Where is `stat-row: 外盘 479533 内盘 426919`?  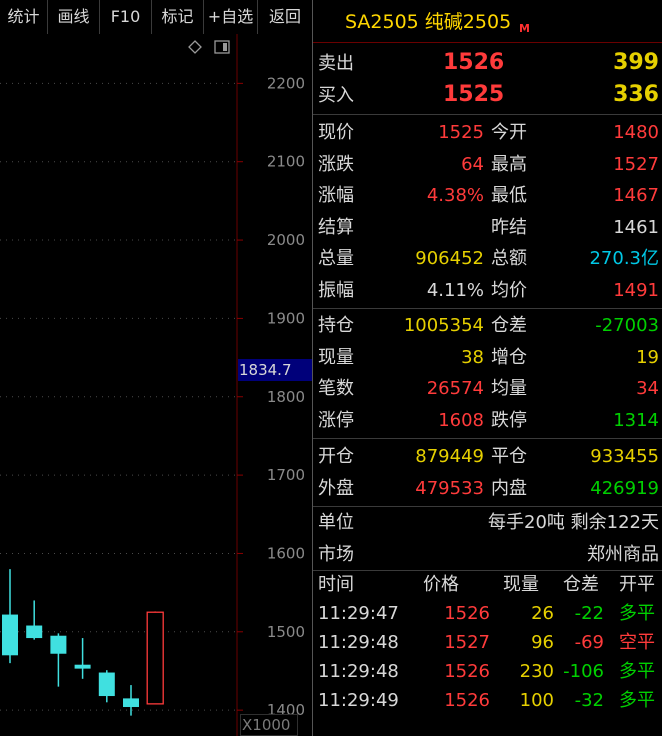 stat-row: 外盘 479533 内盘 426919 is located at coordinates (487, 489).